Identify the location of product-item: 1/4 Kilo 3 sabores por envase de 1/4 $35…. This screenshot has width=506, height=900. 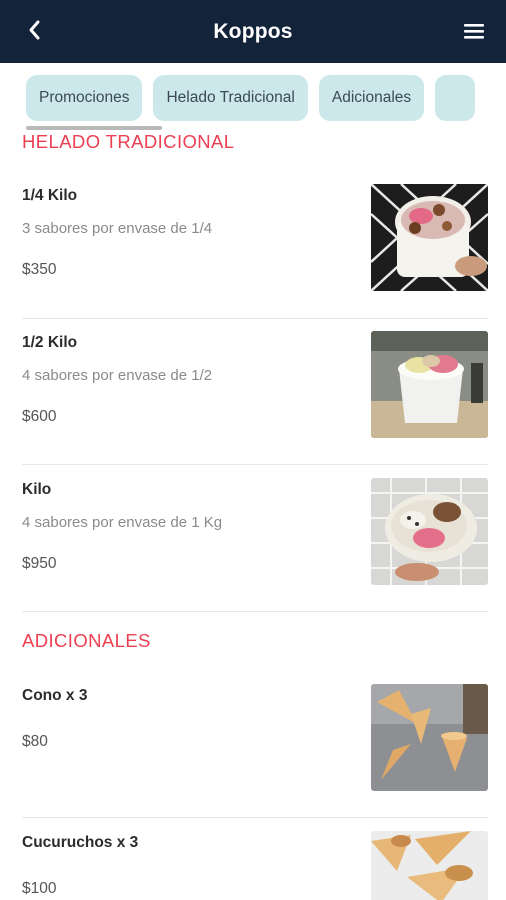
(255, 238).